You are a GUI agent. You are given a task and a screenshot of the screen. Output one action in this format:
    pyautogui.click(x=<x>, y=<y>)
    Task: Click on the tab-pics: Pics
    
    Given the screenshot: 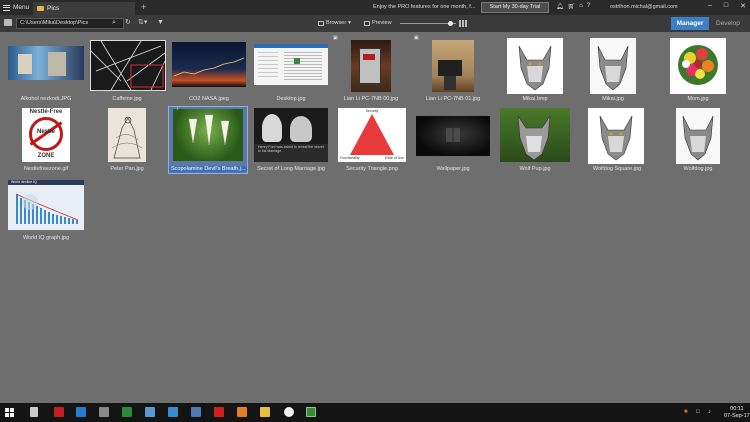 What is the action you would take?
    pyautogui.click(x=84, y=8)
    